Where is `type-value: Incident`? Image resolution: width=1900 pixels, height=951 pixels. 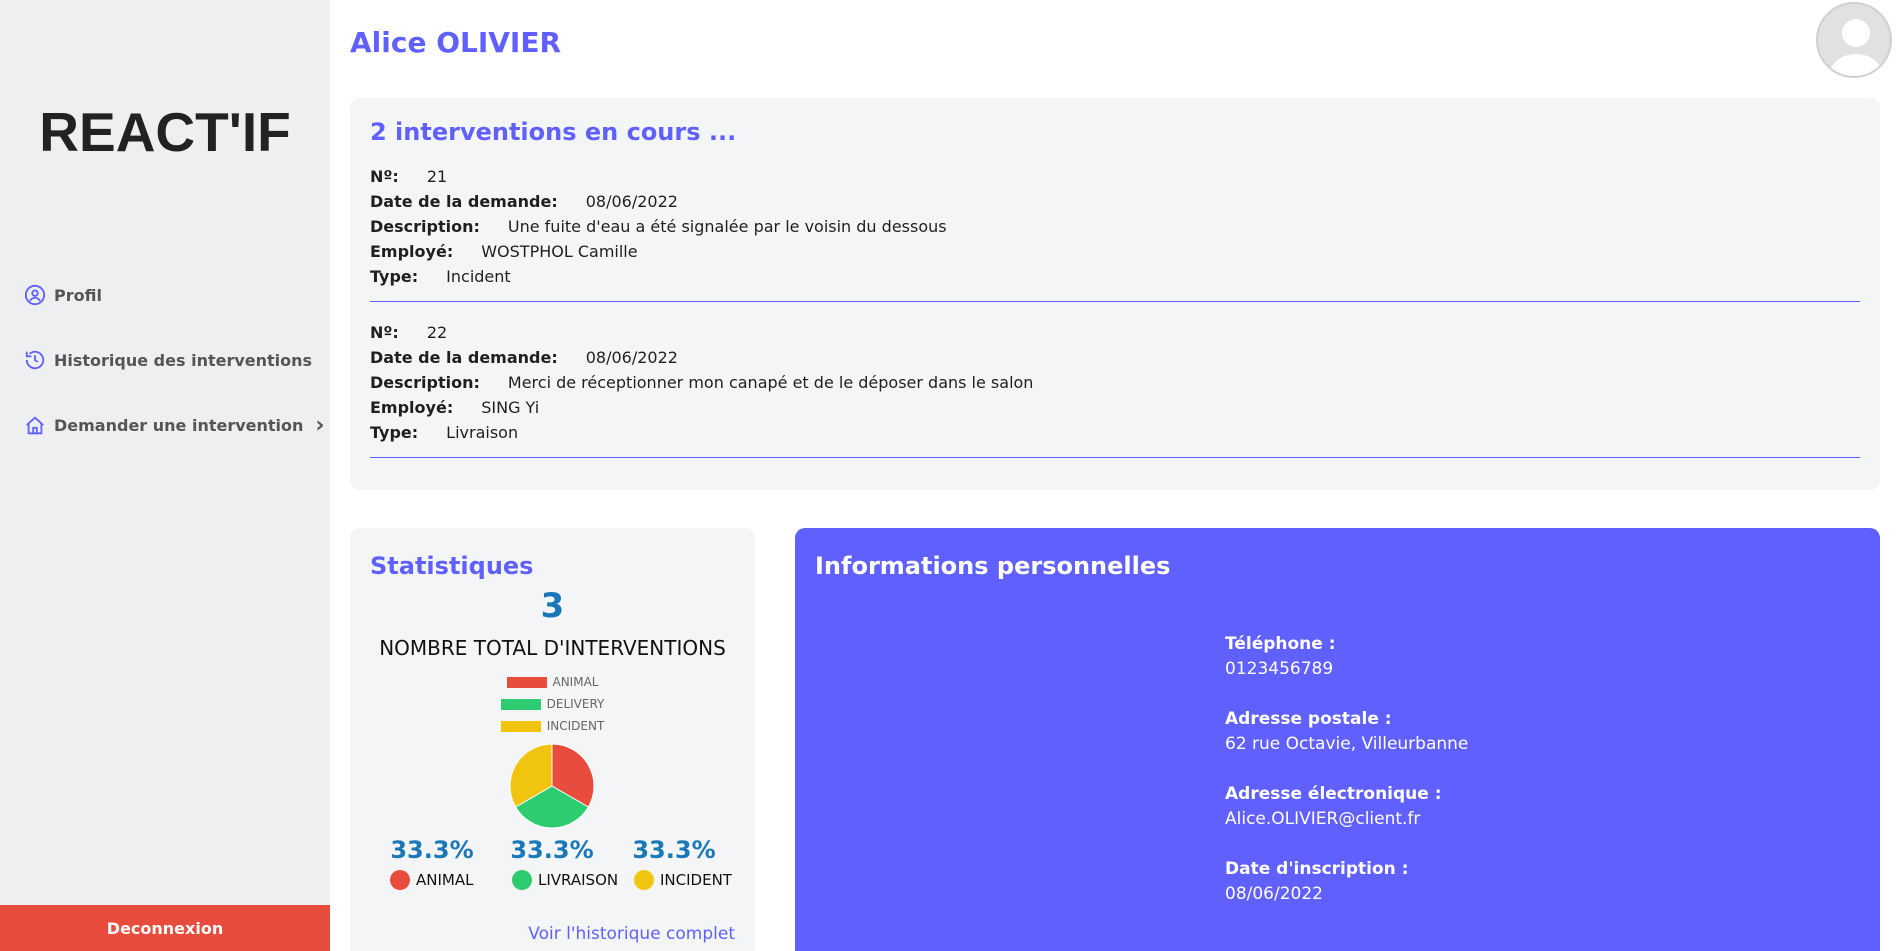 type-value: Incident is located at coordinates (478, 276).